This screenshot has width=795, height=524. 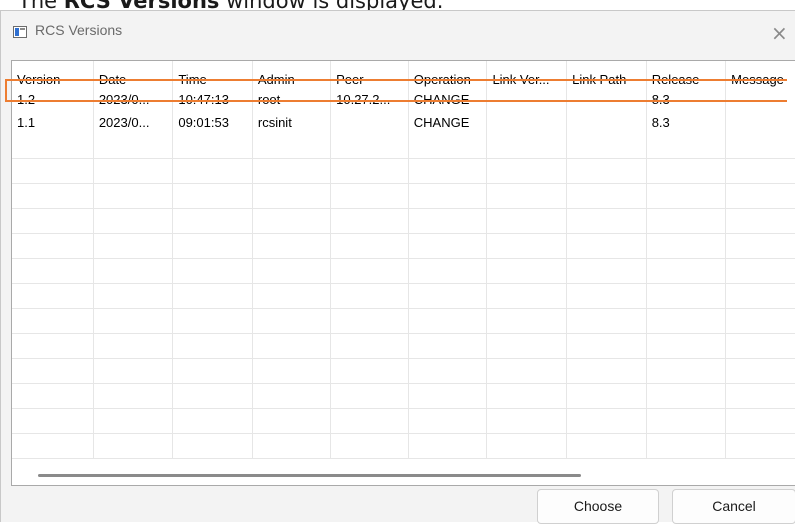 What do you see at coordinates (733, 506) in the screenshot?
I see `cancel-button: Cancel` at bounding box center [733, 506].